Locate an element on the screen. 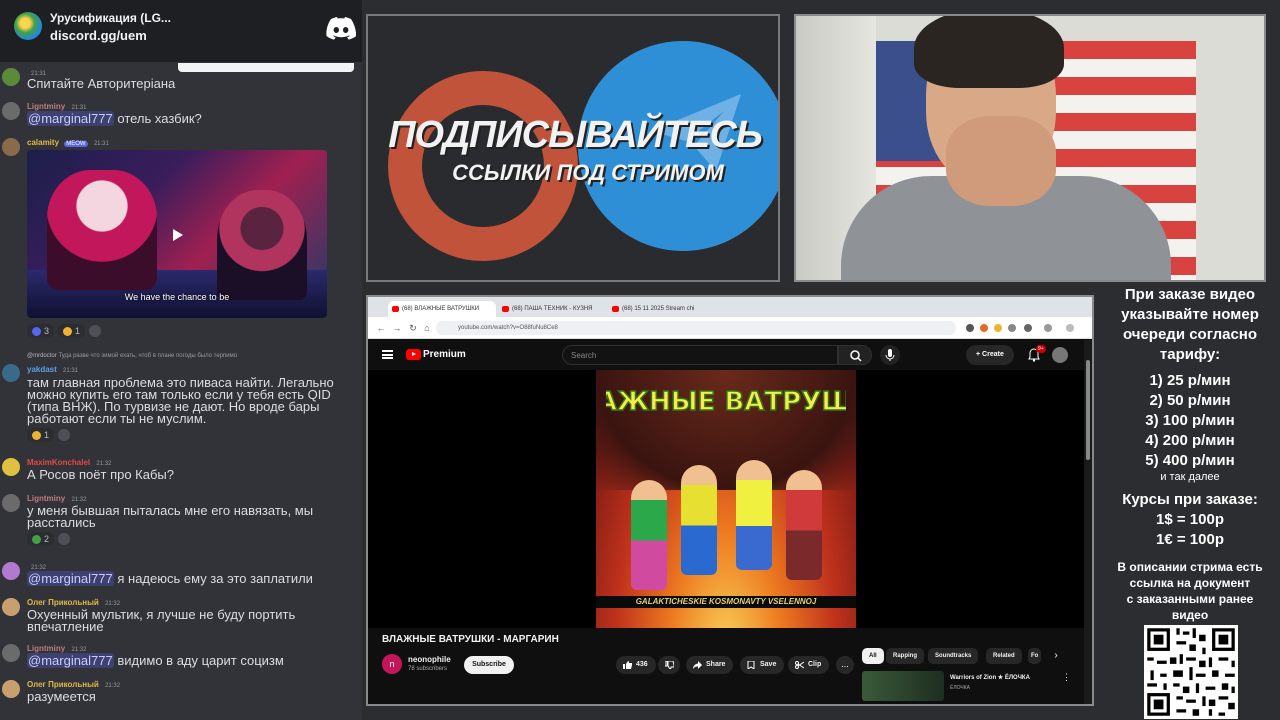 This screenshot has width=1280, height=720. search-button is located at coordinates (855, 355).